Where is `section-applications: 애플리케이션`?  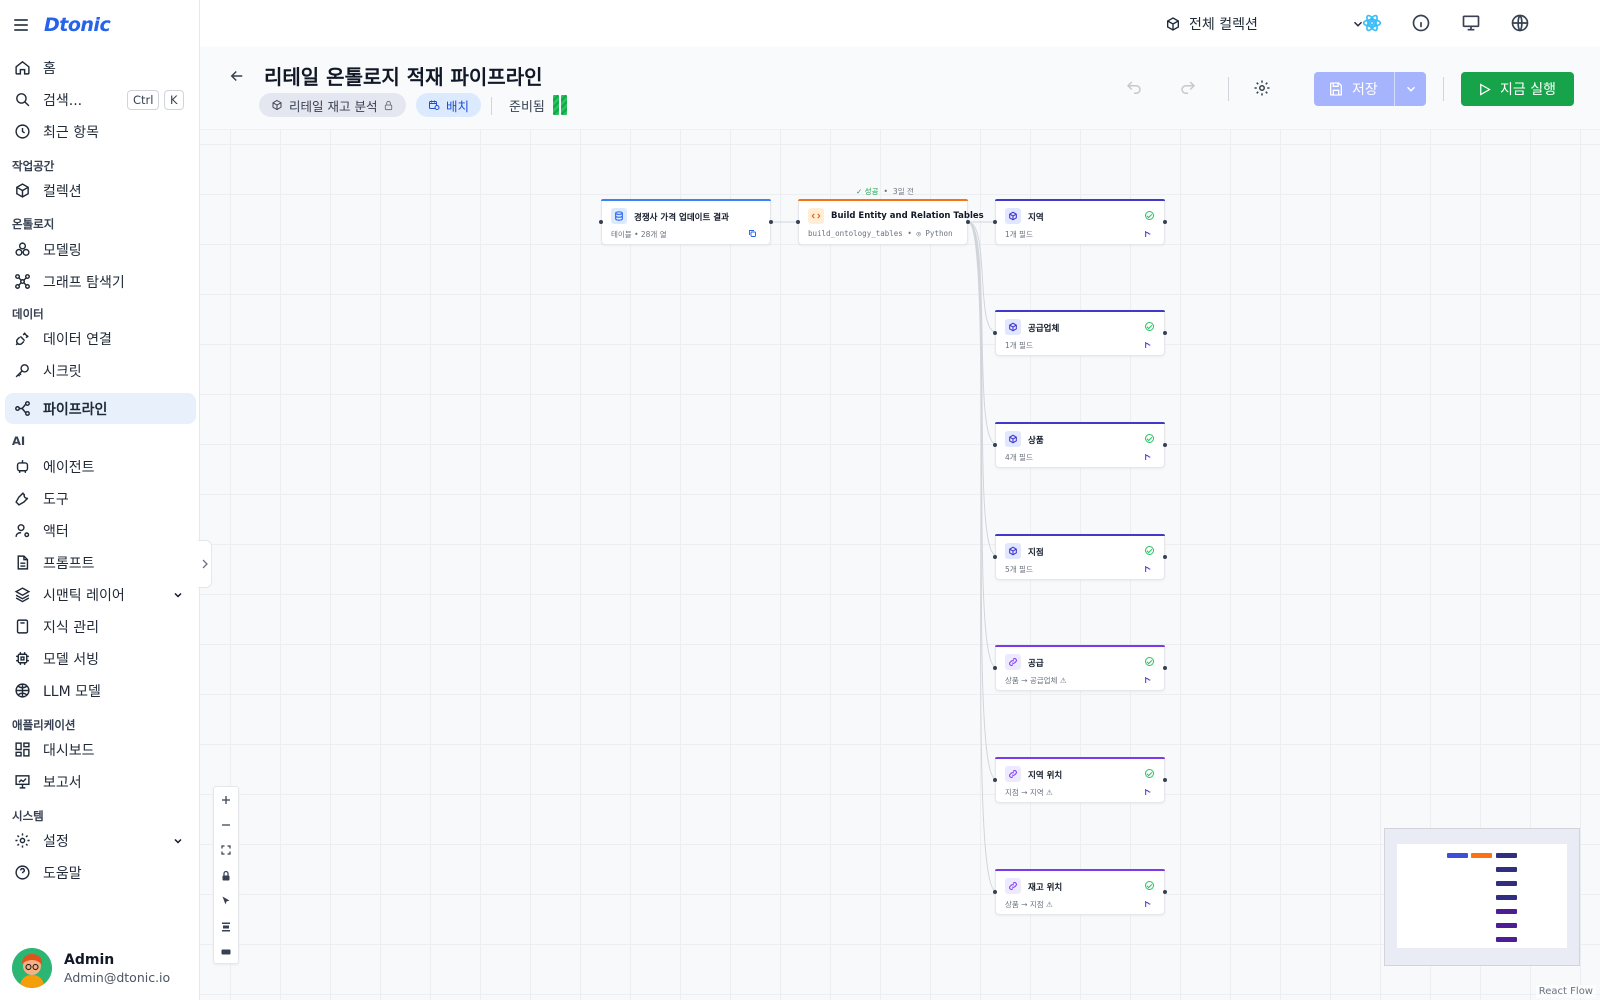 section-applications: 애플리케이션 is located at coordinates (44, 725).